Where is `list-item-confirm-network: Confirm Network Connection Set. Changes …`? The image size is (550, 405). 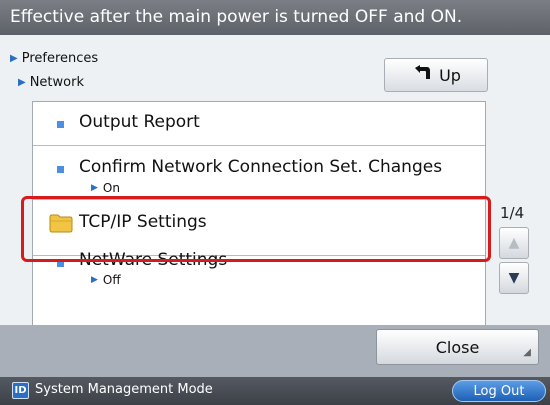 list-item-confirm-network: Confirm Network Connection Set. Changes … is located at coordinates (259, 173).